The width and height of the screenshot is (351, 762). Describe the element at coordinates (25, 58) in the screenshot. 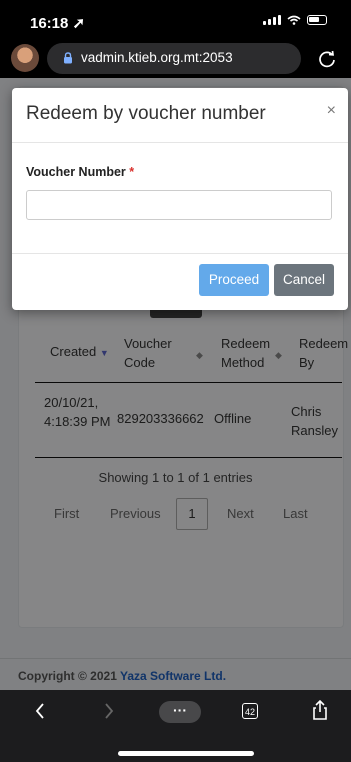

I see `profile-avatar` at that location.